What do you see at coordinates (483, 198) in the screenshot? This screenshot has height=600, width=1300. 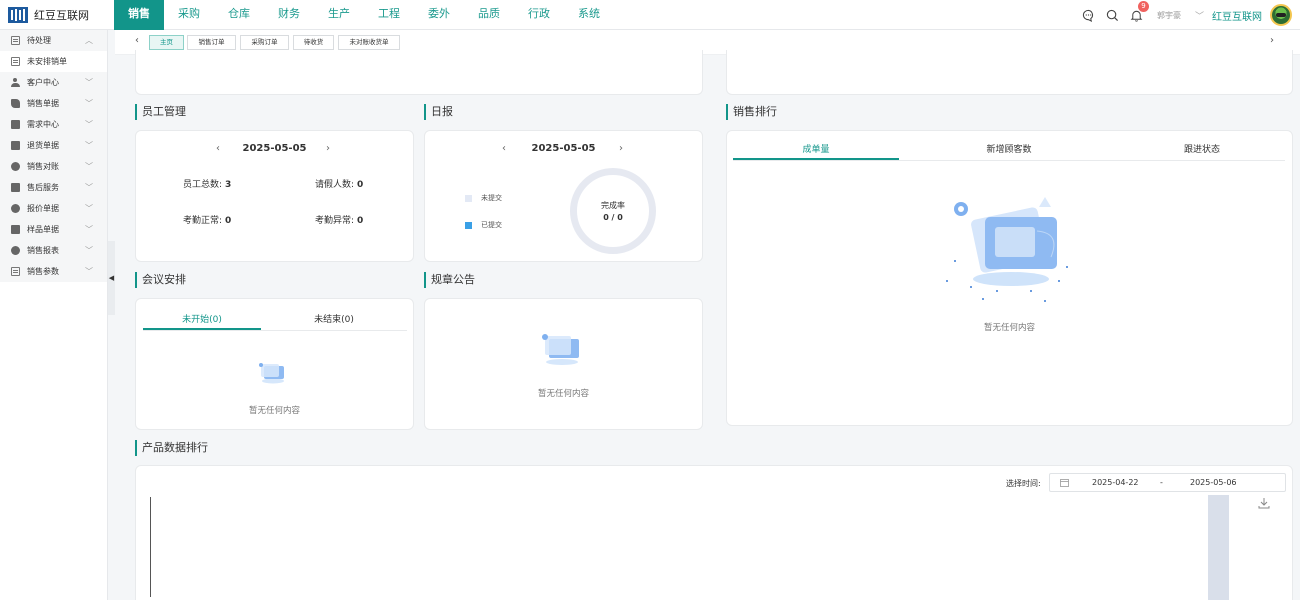 I see `legend-unsubmitted: 未提交` at bounding box center [483, 198].